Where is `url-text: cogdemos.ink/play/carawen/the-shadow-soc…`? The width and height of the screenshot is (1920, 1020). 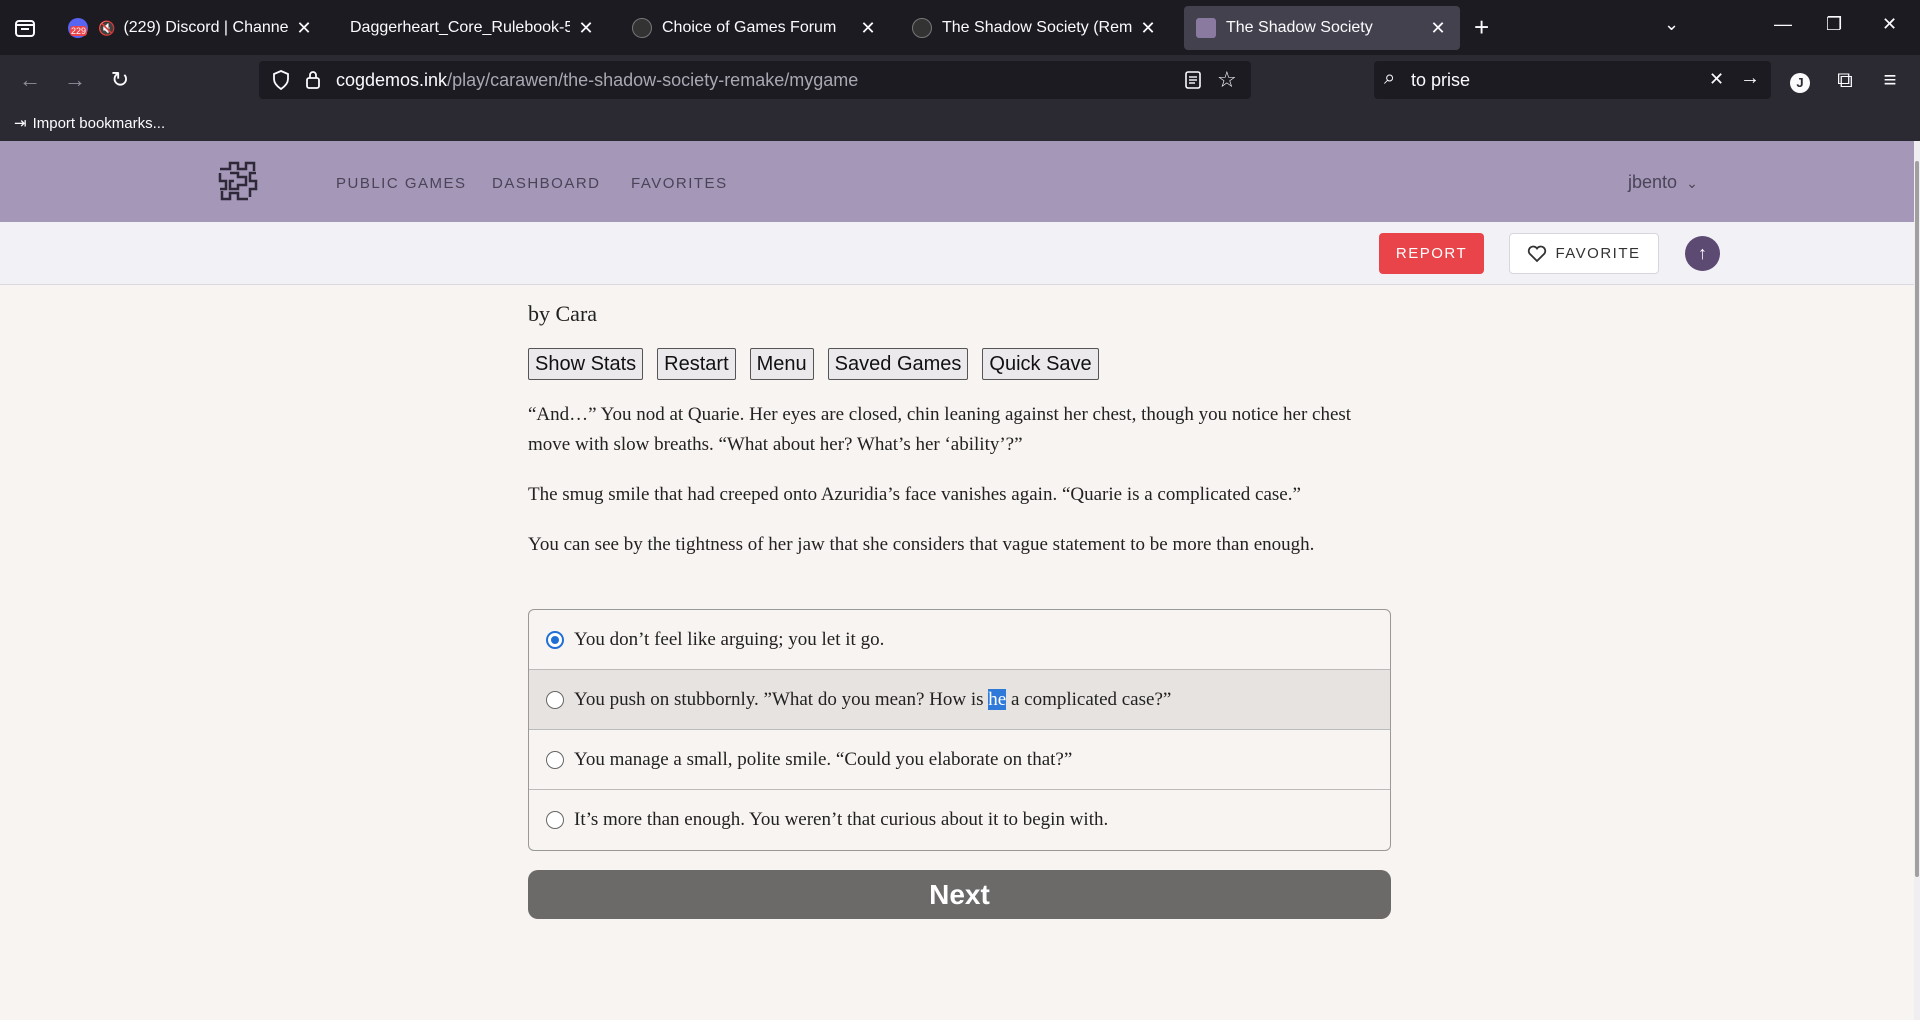
url-text: cogdemos.ink/play/carawen/the-shadow-soc… is located at coordinates (597, 80).